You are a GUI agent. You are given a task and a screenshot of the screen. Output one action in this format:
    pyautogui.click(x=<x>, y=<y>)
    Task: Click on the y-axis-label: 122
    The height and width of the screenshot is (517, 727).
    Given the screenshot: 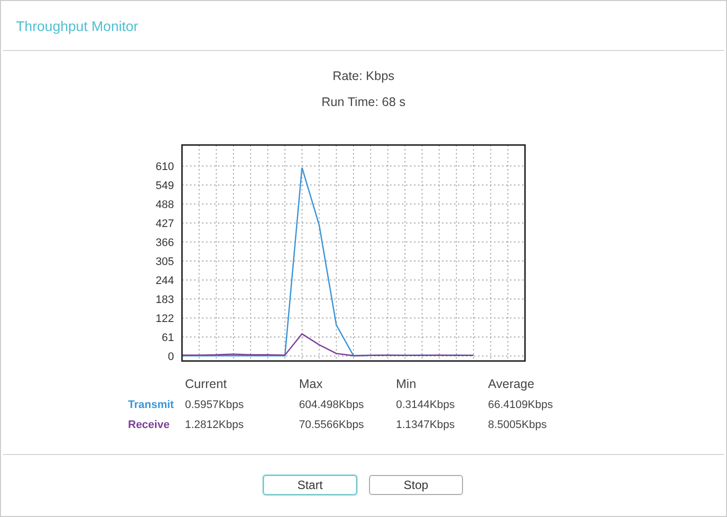 What is the action you would take?
    pyautogui.click(x=165, y=319)
    